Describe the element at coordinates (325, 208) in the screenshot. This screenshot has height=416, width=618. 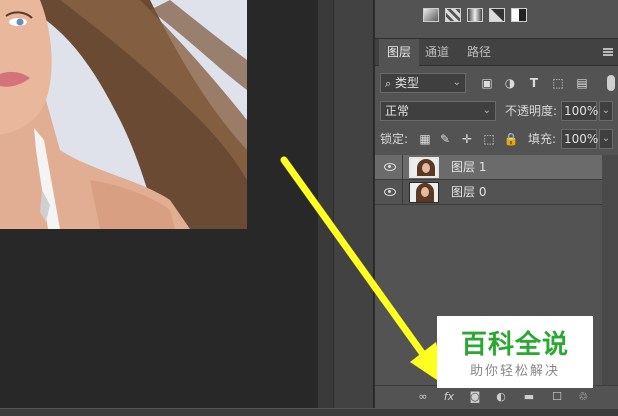
I see `canvas-scrollbar` at that location.